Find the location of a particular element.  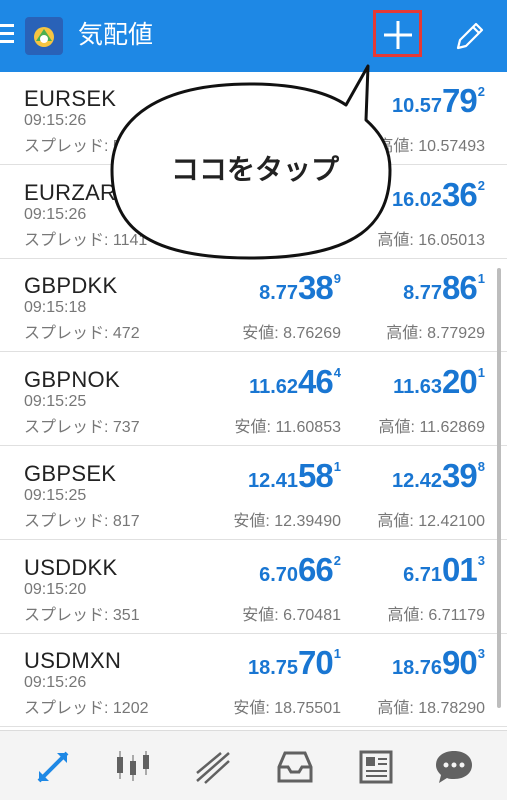

inbox-tray-icon is located at coordinates (295, 767).